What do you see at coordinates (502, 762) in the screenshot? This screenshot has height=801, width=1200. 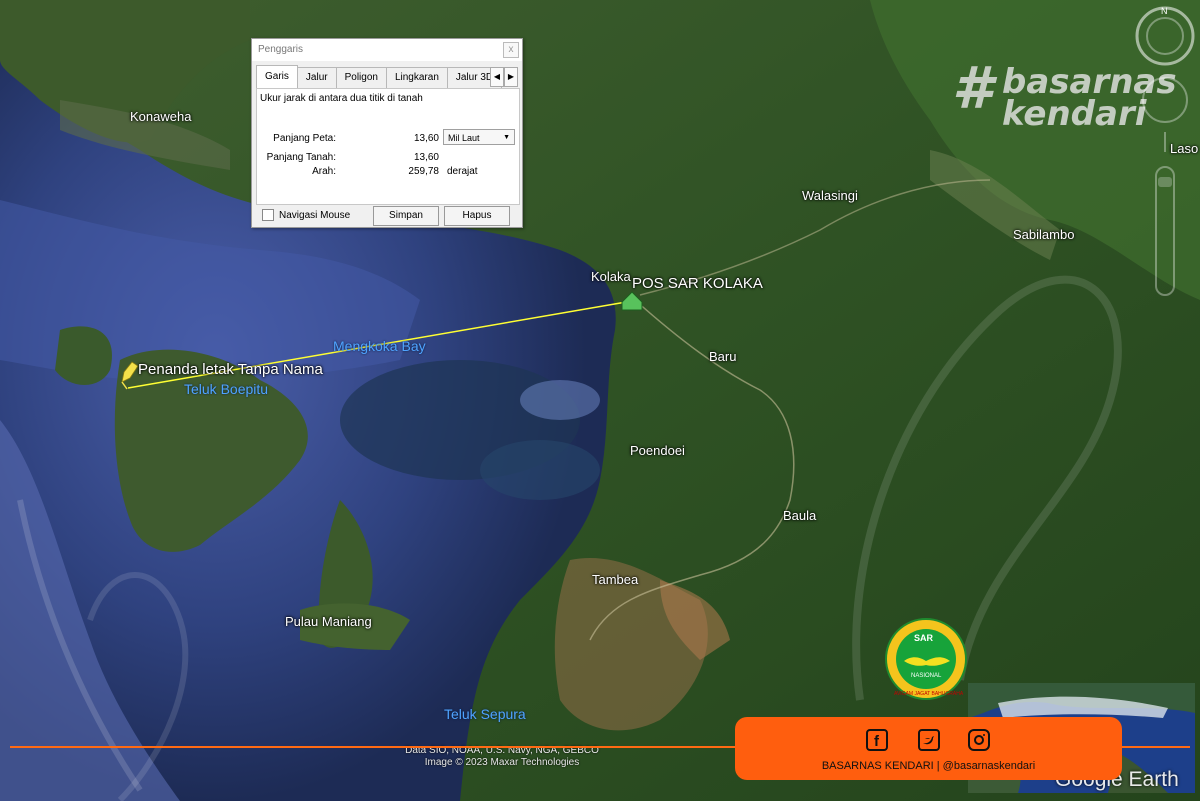 I see `credit-line-2: Image © 2023 Maxar Technologies` at bounding box center [502, 762].